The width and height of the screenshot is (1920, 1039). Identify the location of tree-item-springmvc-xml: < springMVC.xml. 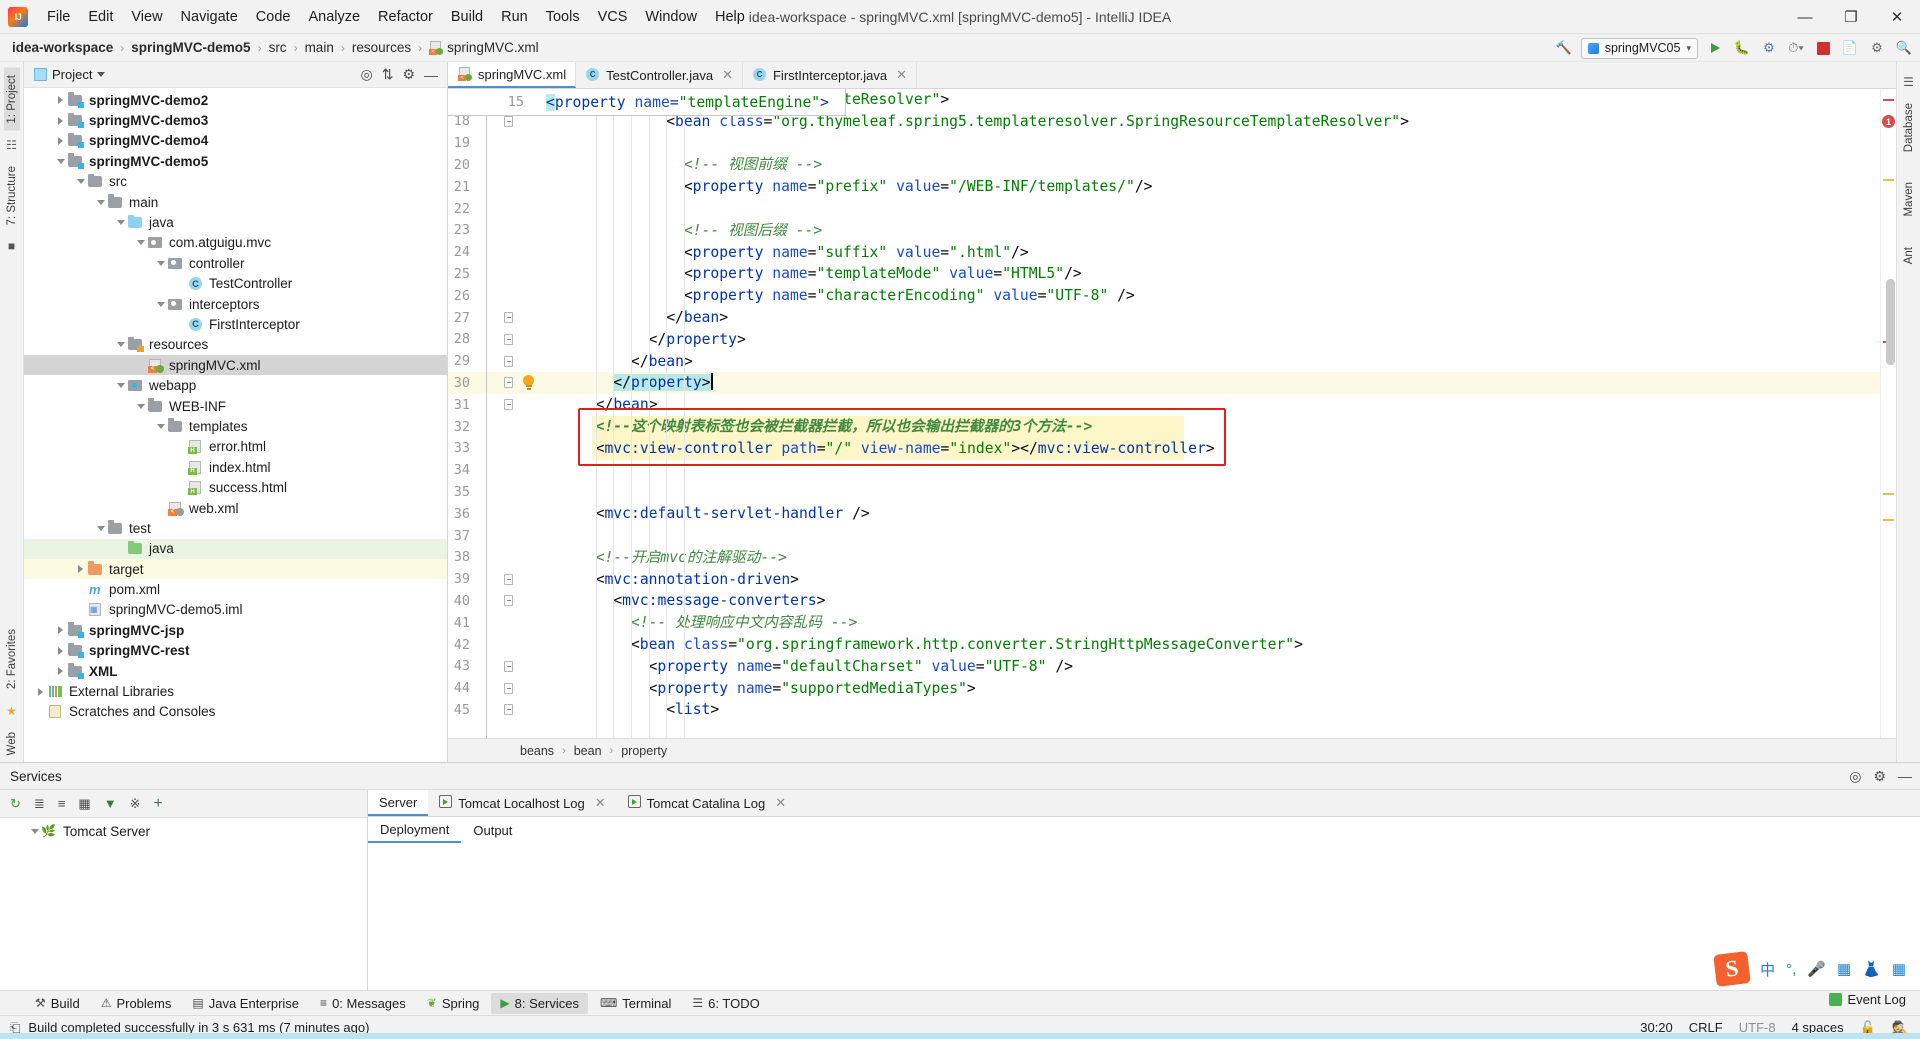
(235, 365).